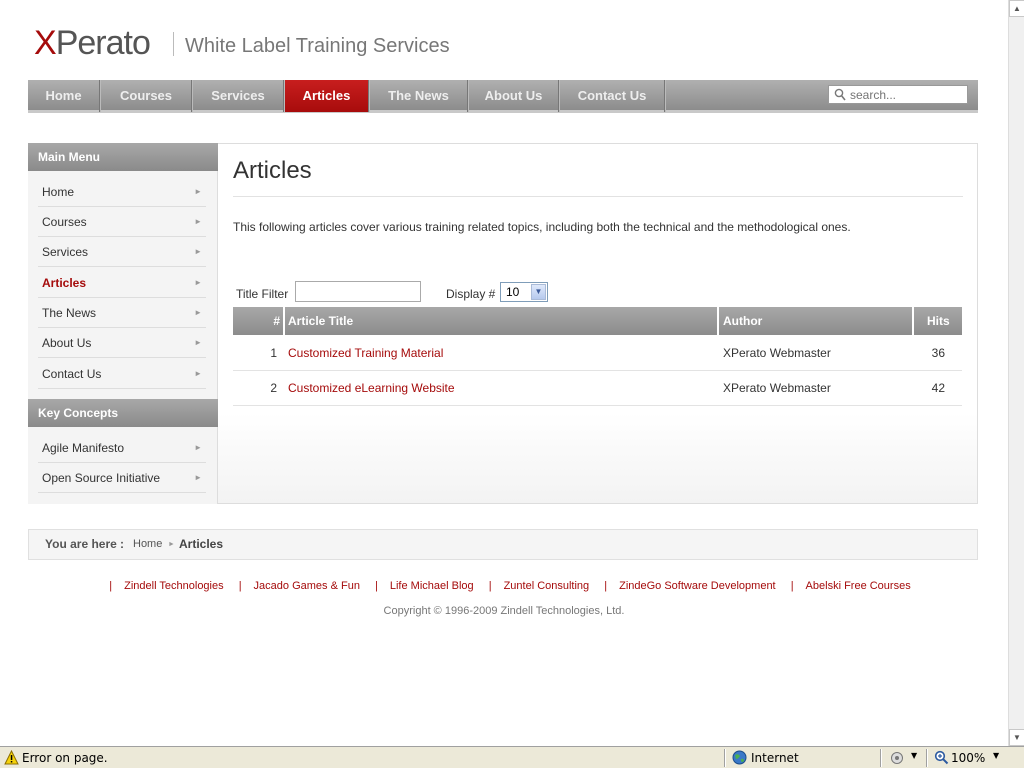  Describe the element at coordinates (83, 448) in the screenshot. I see `sidebar-item-label: Agile Manifesto` at that location.